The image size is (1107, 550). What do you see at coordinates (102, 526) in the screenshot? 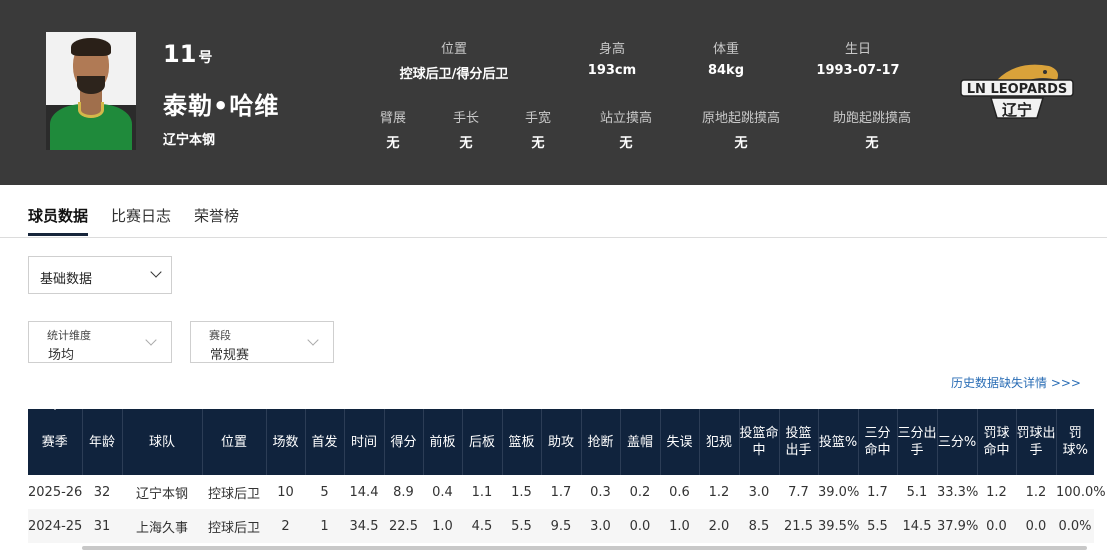
I see `table-cell: 31` at bounding box center [102, 526].